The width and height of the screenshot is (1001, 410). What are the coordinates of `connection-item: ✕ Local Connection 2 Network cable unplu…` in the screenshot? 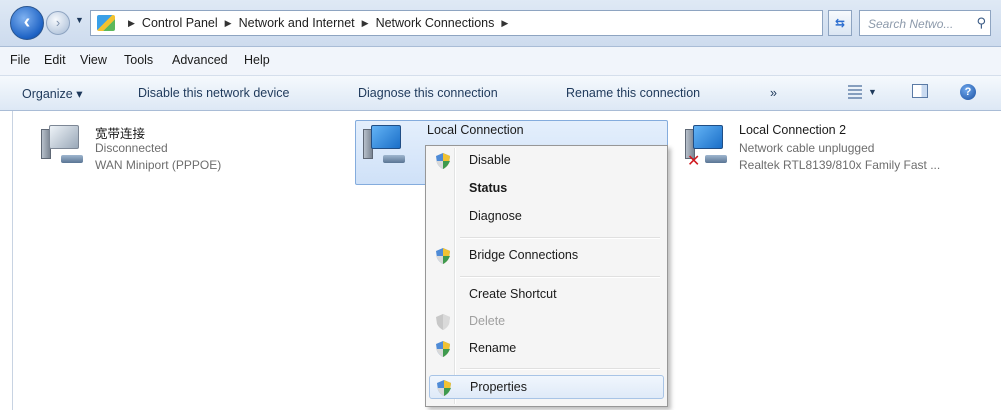 It's located at (840, 153).